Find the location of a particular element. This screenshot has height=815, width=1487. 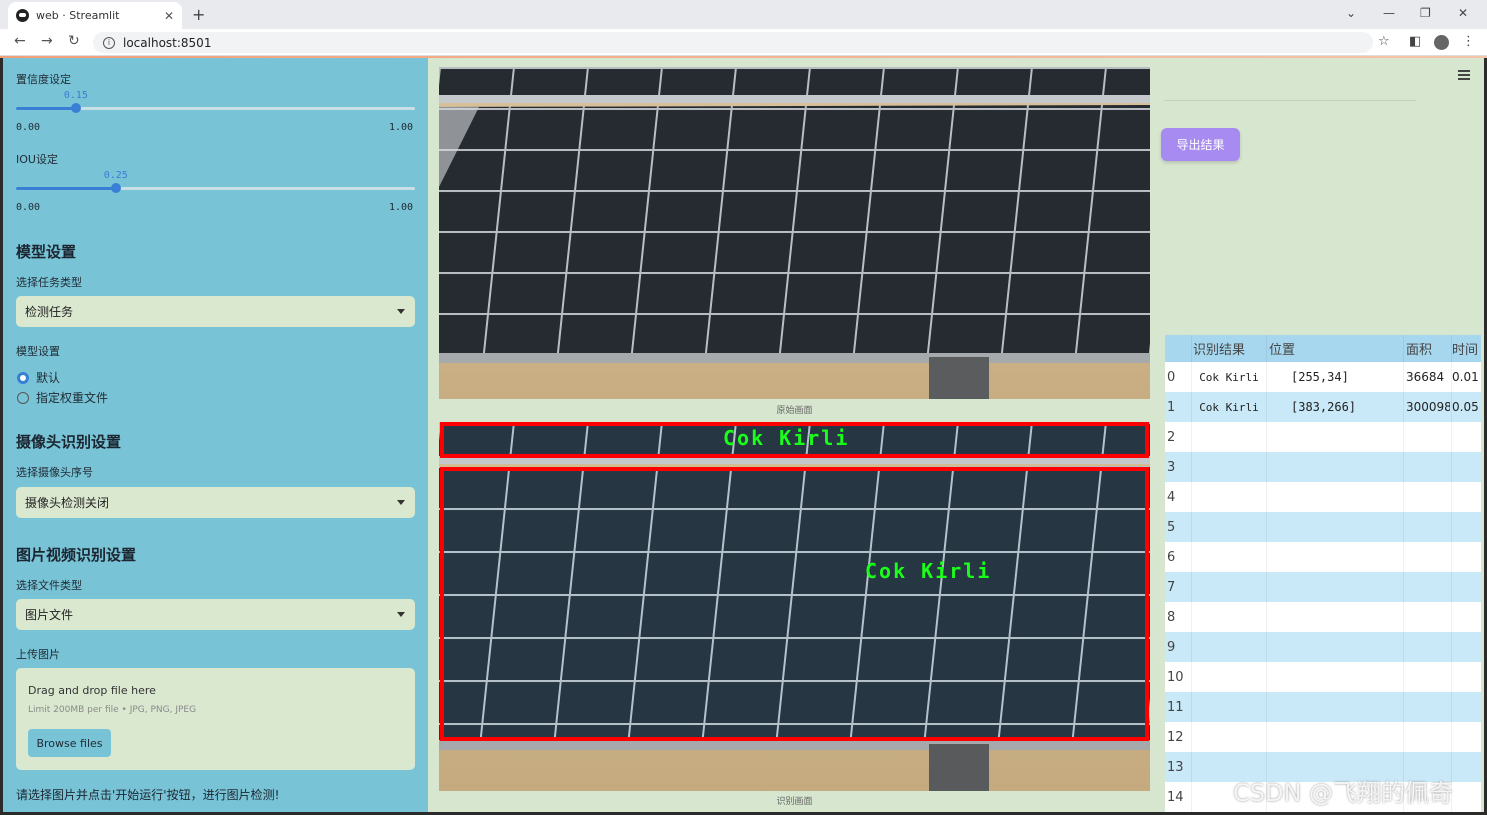

browser-toolbar: ← → ↻ i localhost:8501 ☆ ◧ ⋮ is located at coordinates (743, 42).